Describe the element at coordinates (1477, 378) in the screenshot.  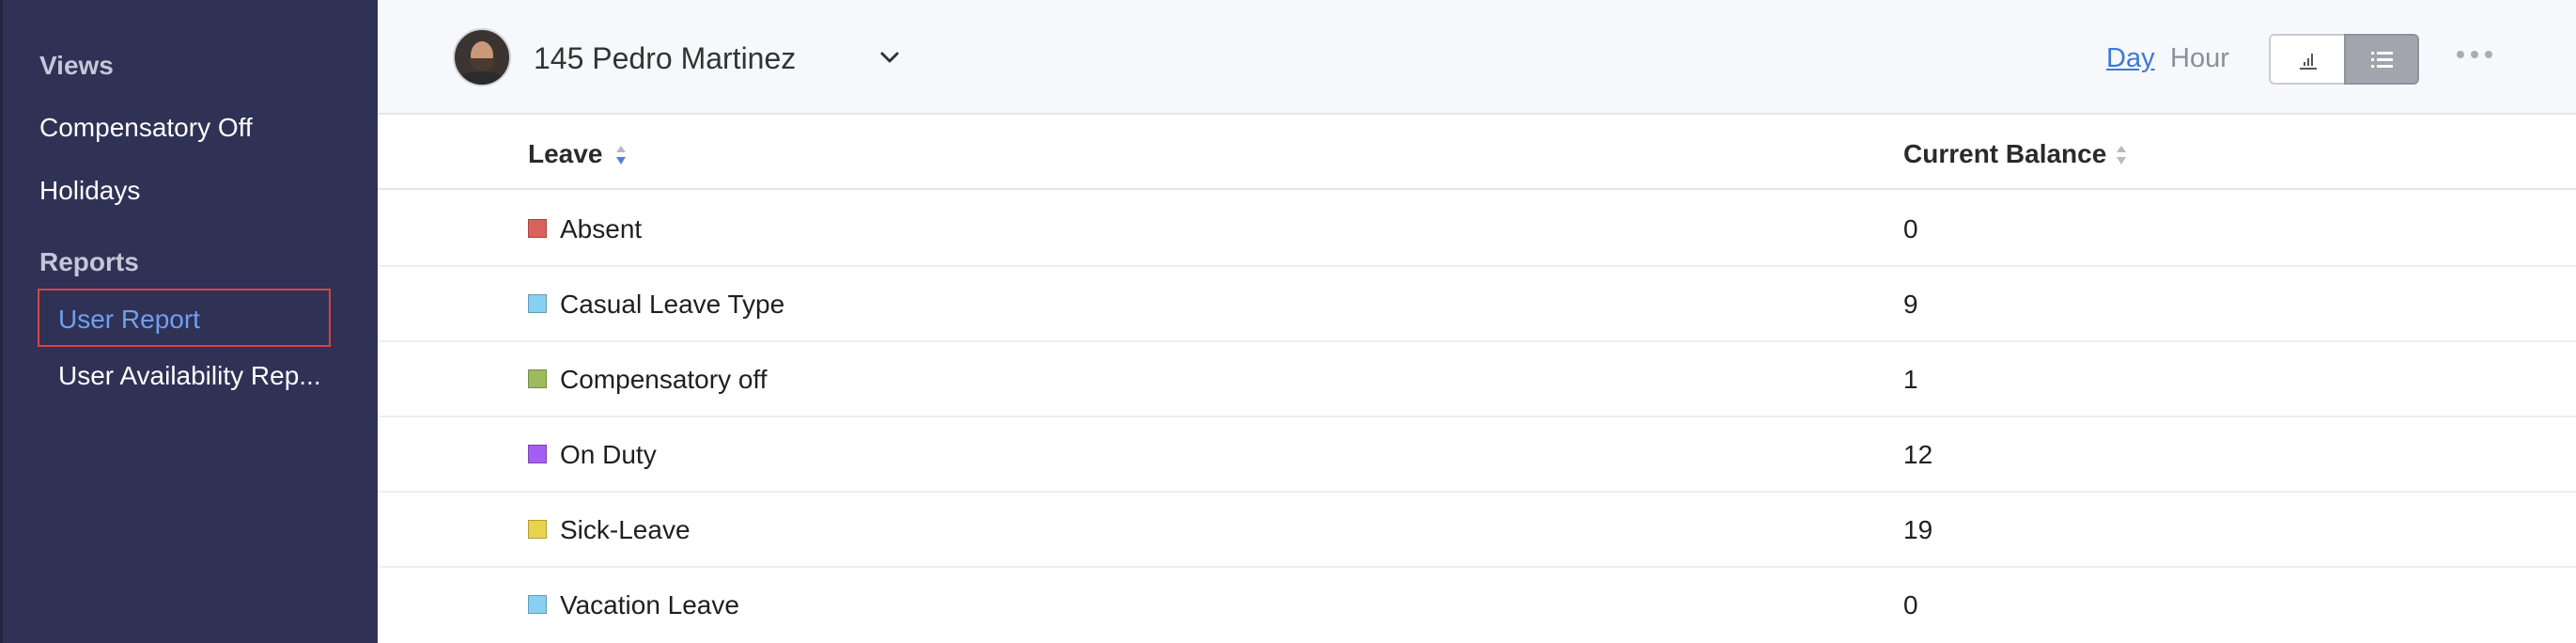
I see `table-row: Compensatory off 1` at that location.